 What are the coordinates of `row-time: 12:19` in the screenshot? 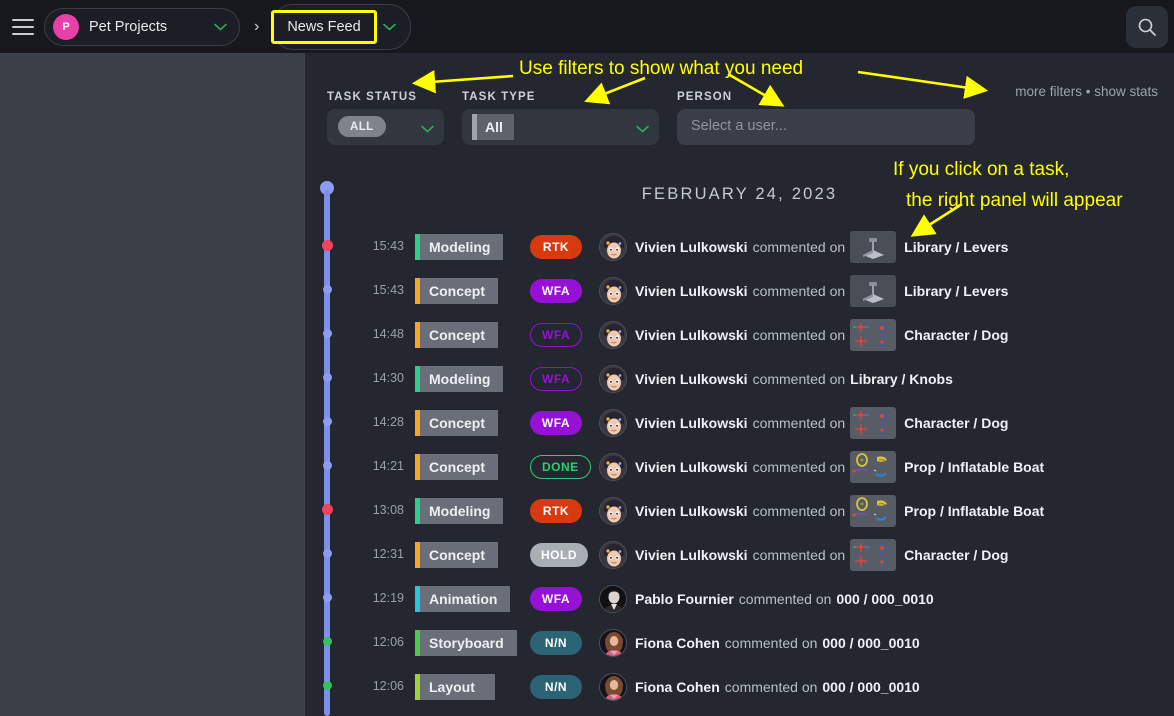 It's located at (388, 598).